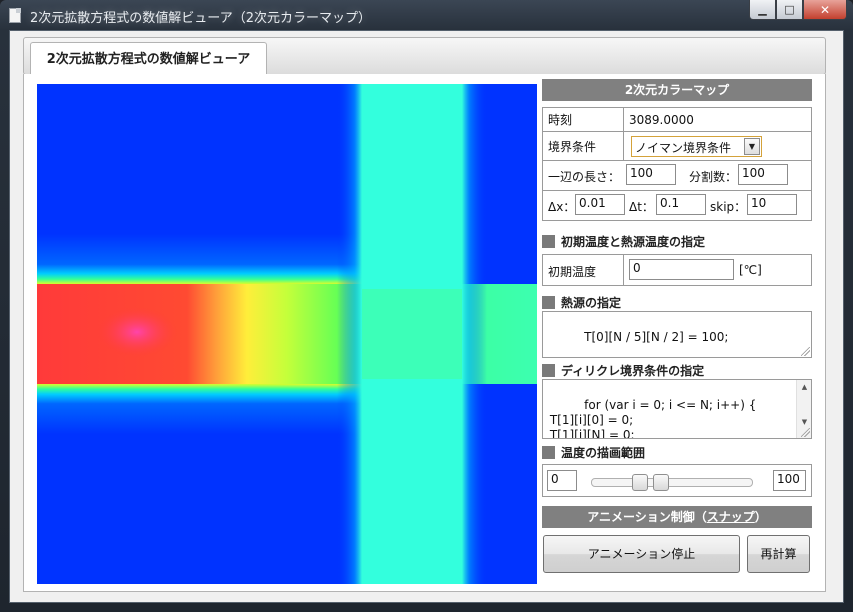 This screenshot has height=612, width=853. I want to click on dx-label: Δx：, so click(562, 207).